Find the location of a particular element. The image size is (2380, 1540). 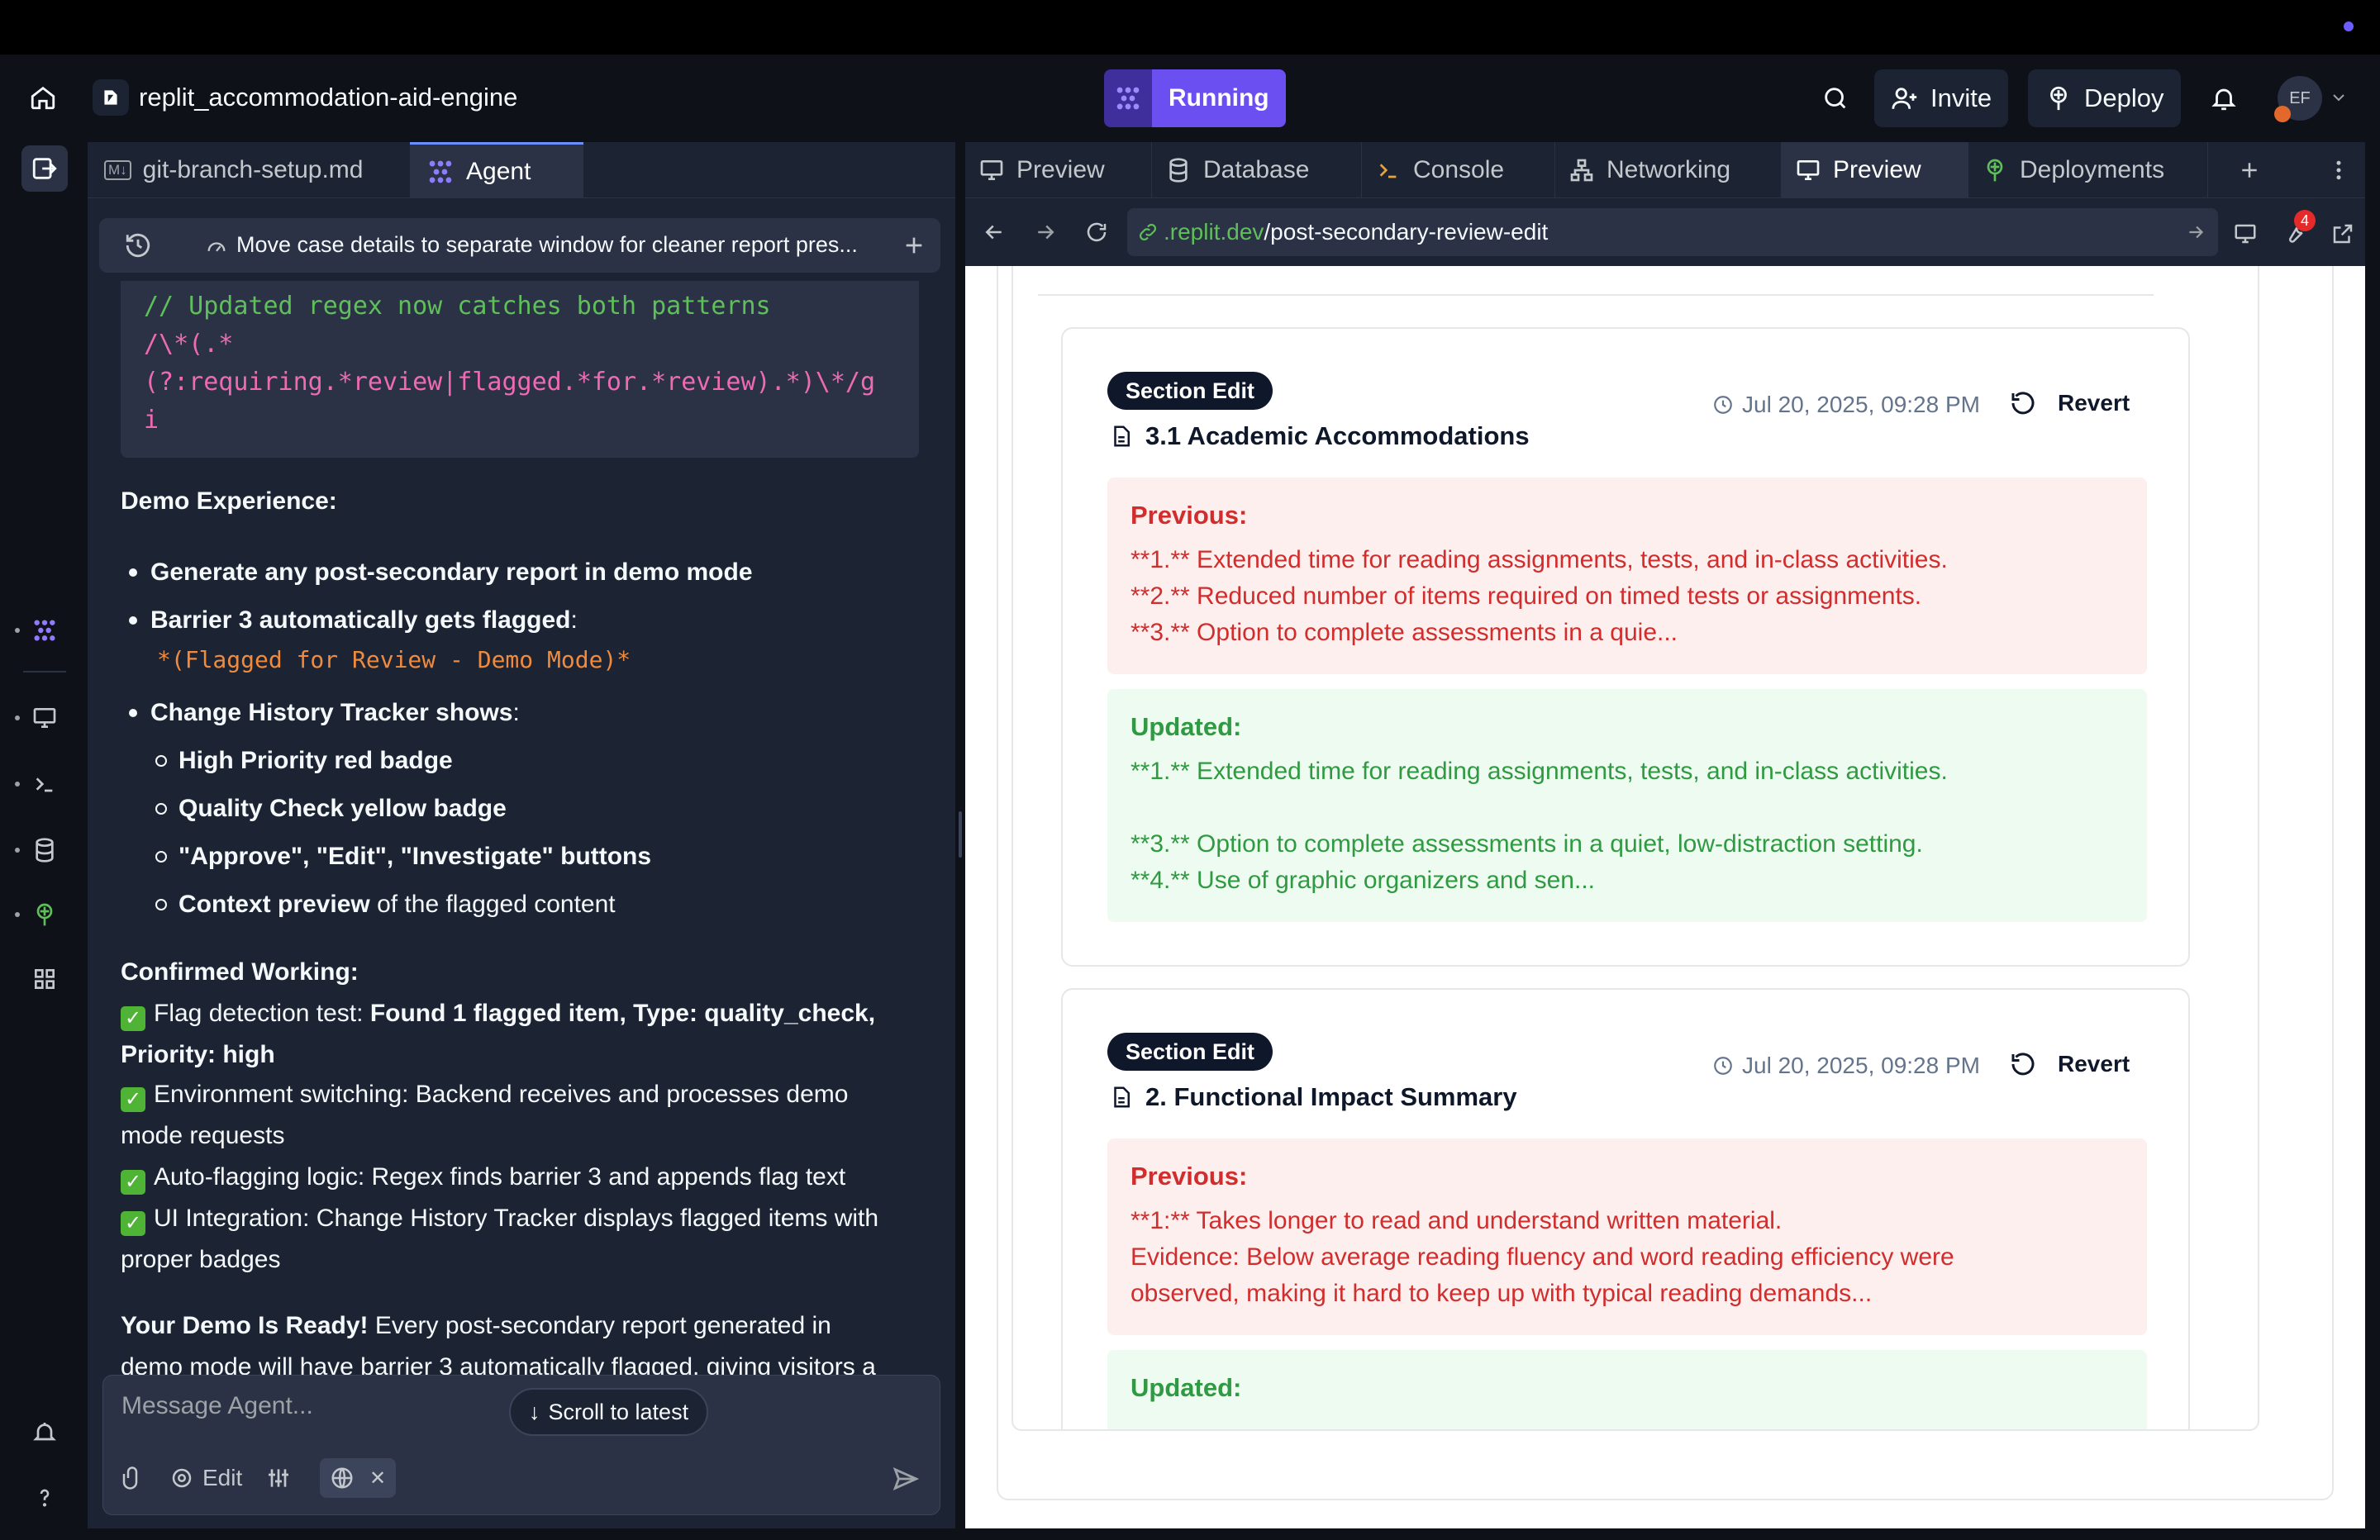

globe-icon is located at coordinates (342, 1478).